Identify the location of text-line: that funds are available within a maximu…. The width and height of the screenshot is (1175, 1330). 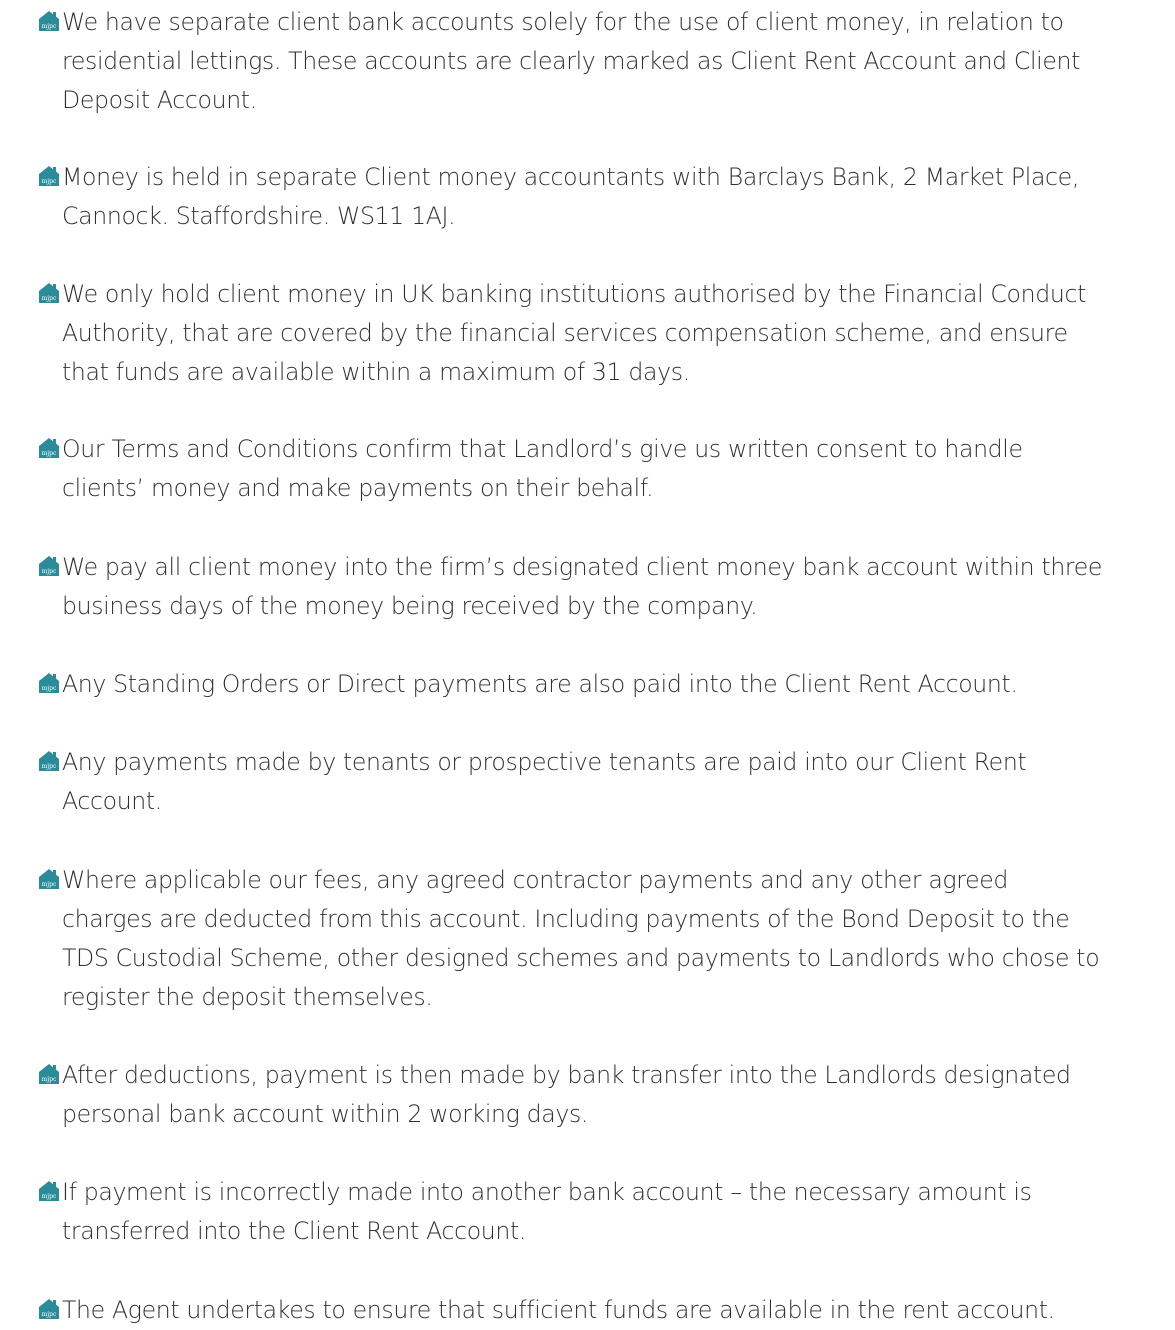
(376, 372).